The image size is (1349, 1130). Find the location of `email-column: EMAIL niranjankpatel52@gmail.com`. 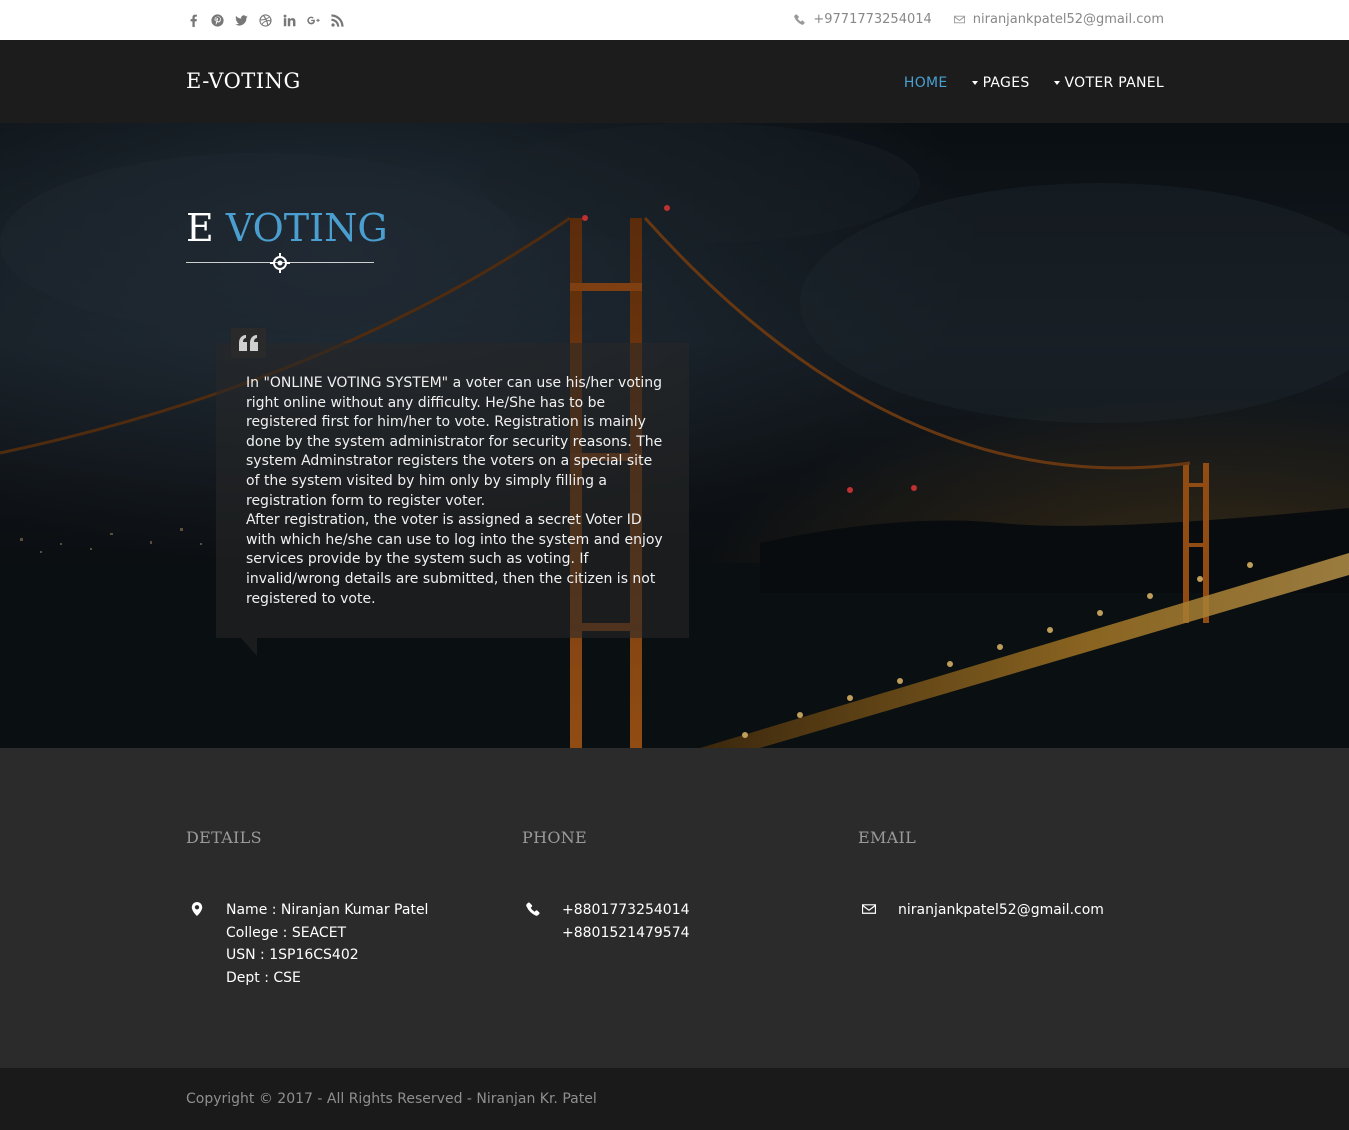

email-column: EMAIL niranjankpatel52@gmail.com is located at coordinates (981, 875).